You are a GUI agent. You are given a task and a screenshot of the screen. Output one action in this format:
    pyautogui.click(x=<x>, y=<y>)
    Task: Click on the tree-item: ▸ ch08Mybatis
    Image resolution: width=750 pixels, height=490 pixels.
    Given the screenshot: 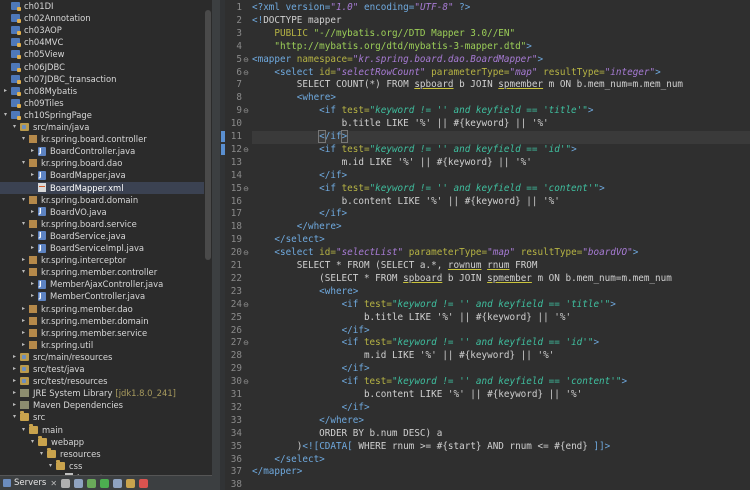 What is the action you would take?
    pyautogui.click(x=102, y=91)
    